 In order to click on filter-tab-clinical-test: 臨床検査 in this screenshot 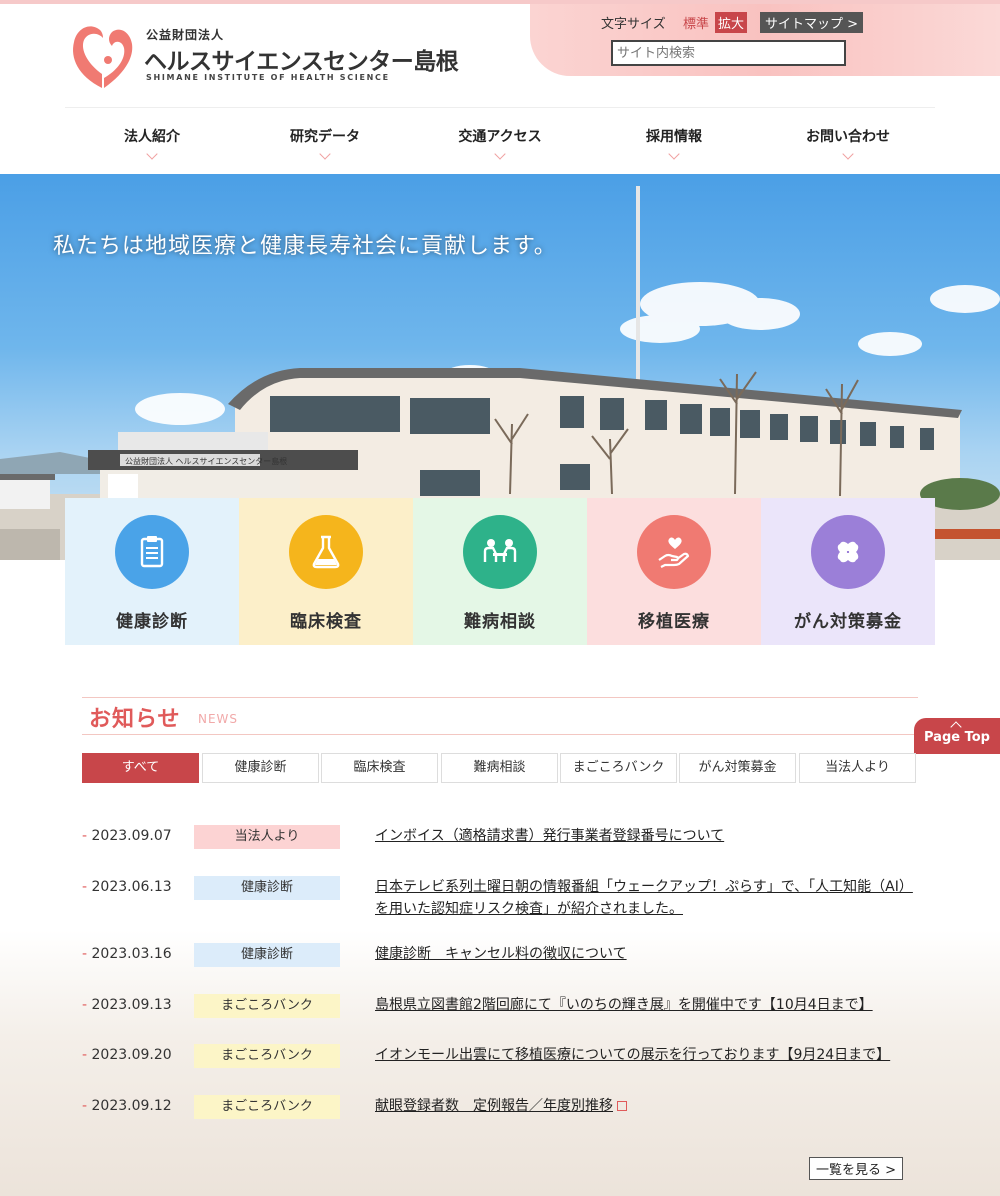, I will do `click(379, 768)`.